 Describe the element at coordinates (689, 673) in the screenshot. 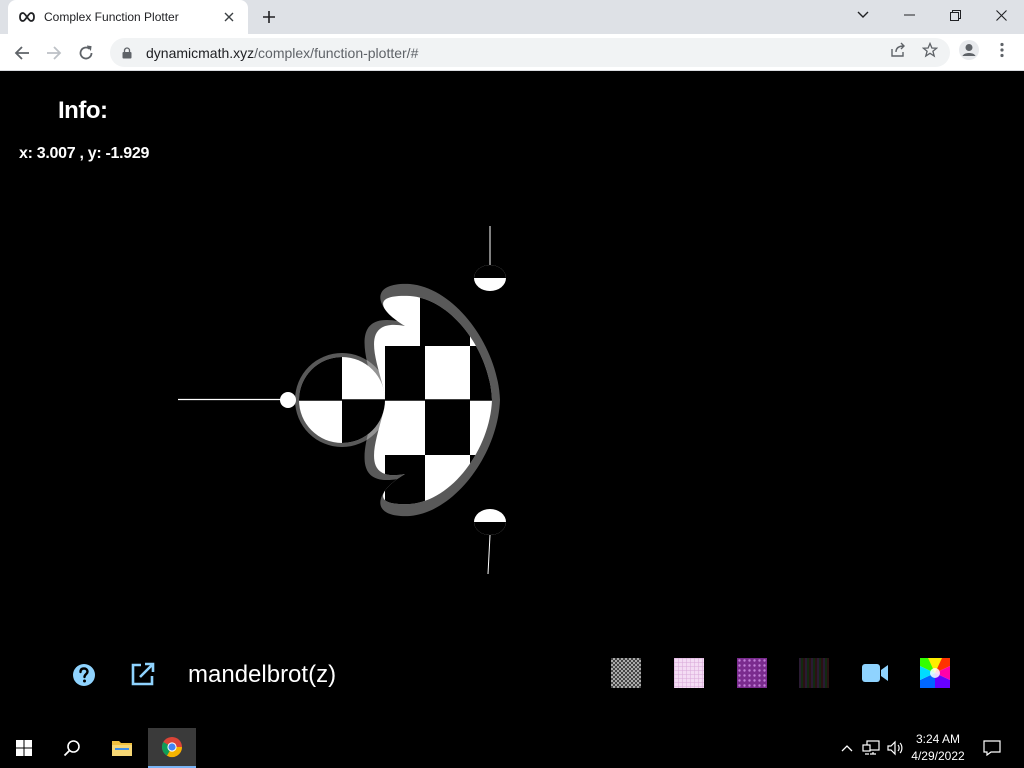

I see `texture-pink-grid-button` at that location.